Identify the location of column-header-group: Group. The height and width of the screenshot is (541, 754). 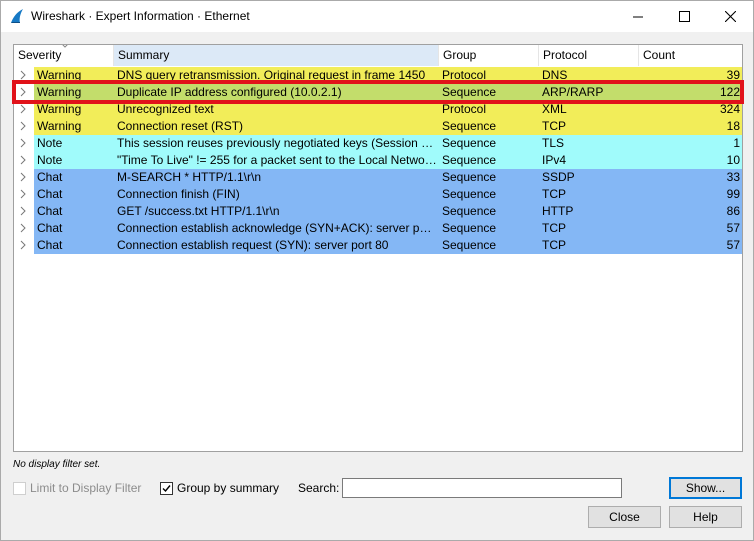
(489, 55).